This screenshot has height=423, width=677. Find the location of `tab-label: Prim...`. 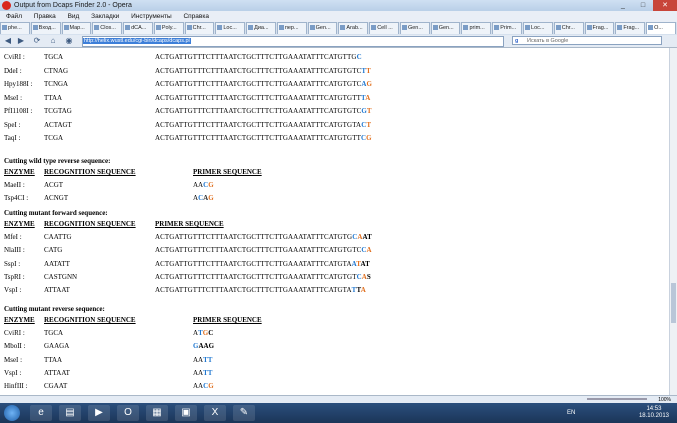

tab-label: Prim... is located at coordinates (508, 28).